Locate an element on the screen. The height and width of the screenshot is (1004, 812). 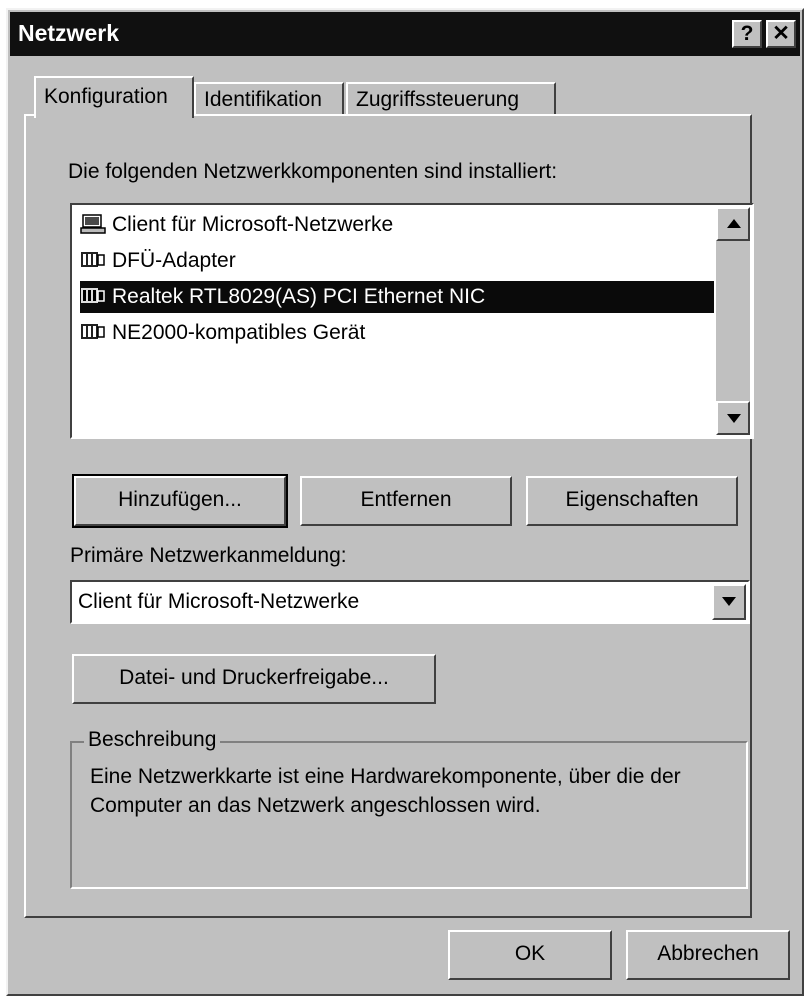
tab-zugriffssteuerung: Zugriffssteuerung is located at coordinates (451, 99).